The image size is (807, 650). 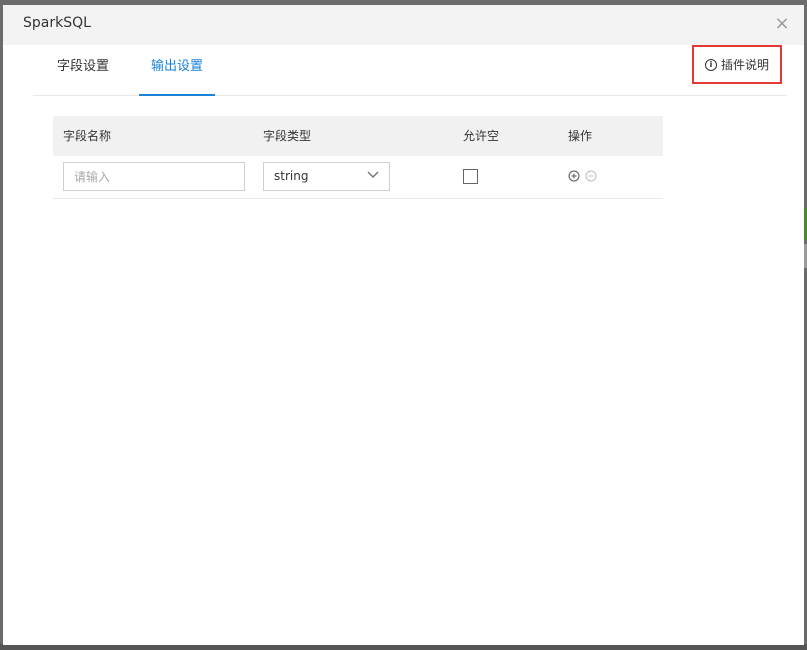 I want to click on tab-bar: 字段设置 输出设置, so click(x=410, y=70).